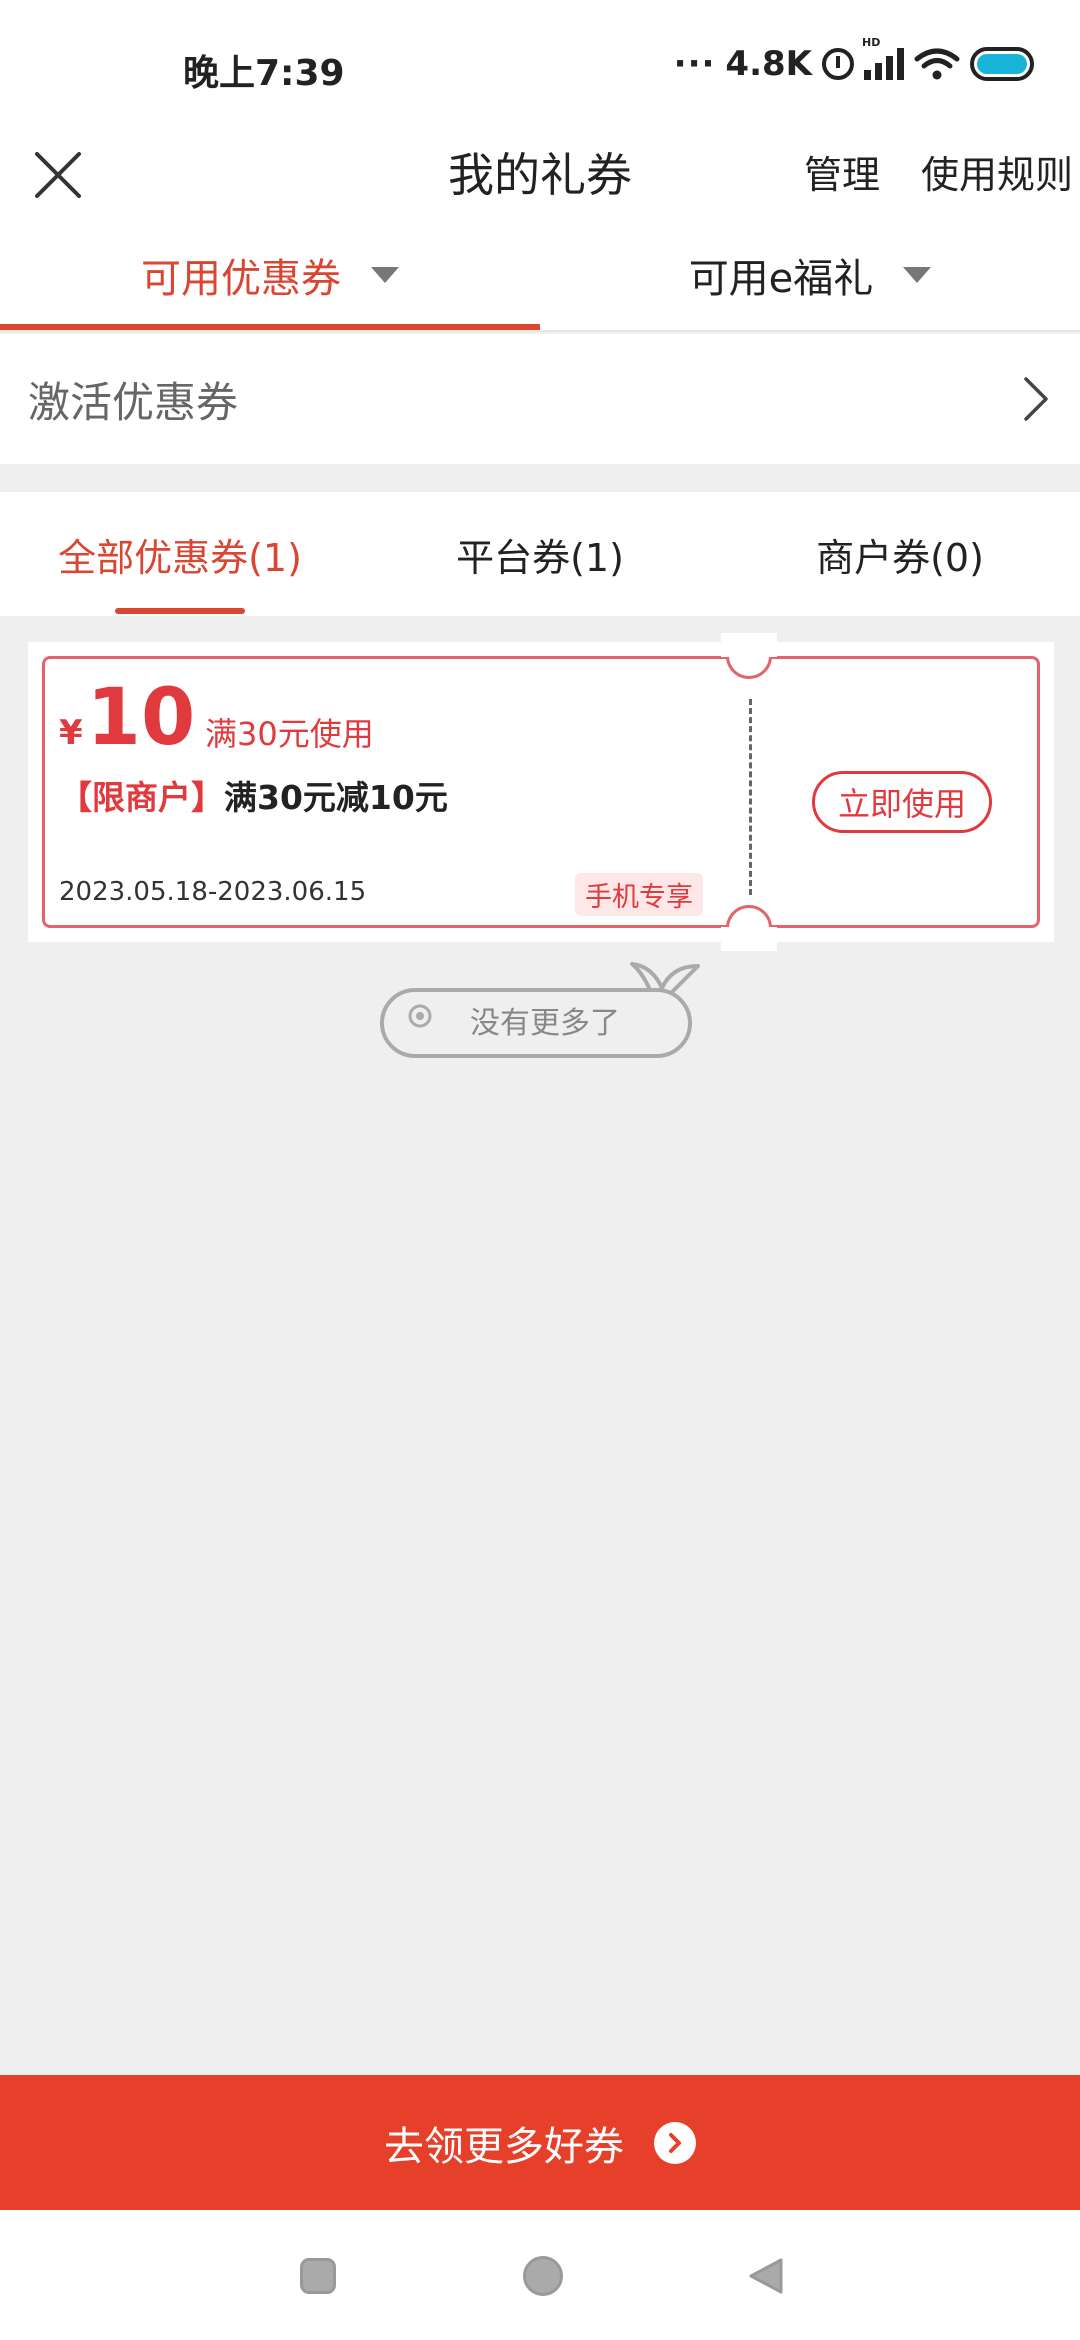  Describe the element at coordinates (270, 327) in the screenshot. I see `active-tab-indicator` at that location.